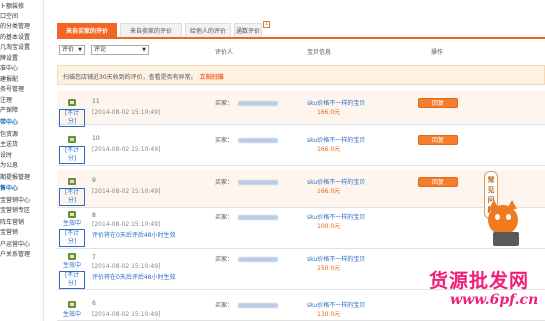 The image size is (545, 321). What do you see at coordinates (94, 180) in the screenshot?
I see `review-content: 9` at bounding box center [94, 180].